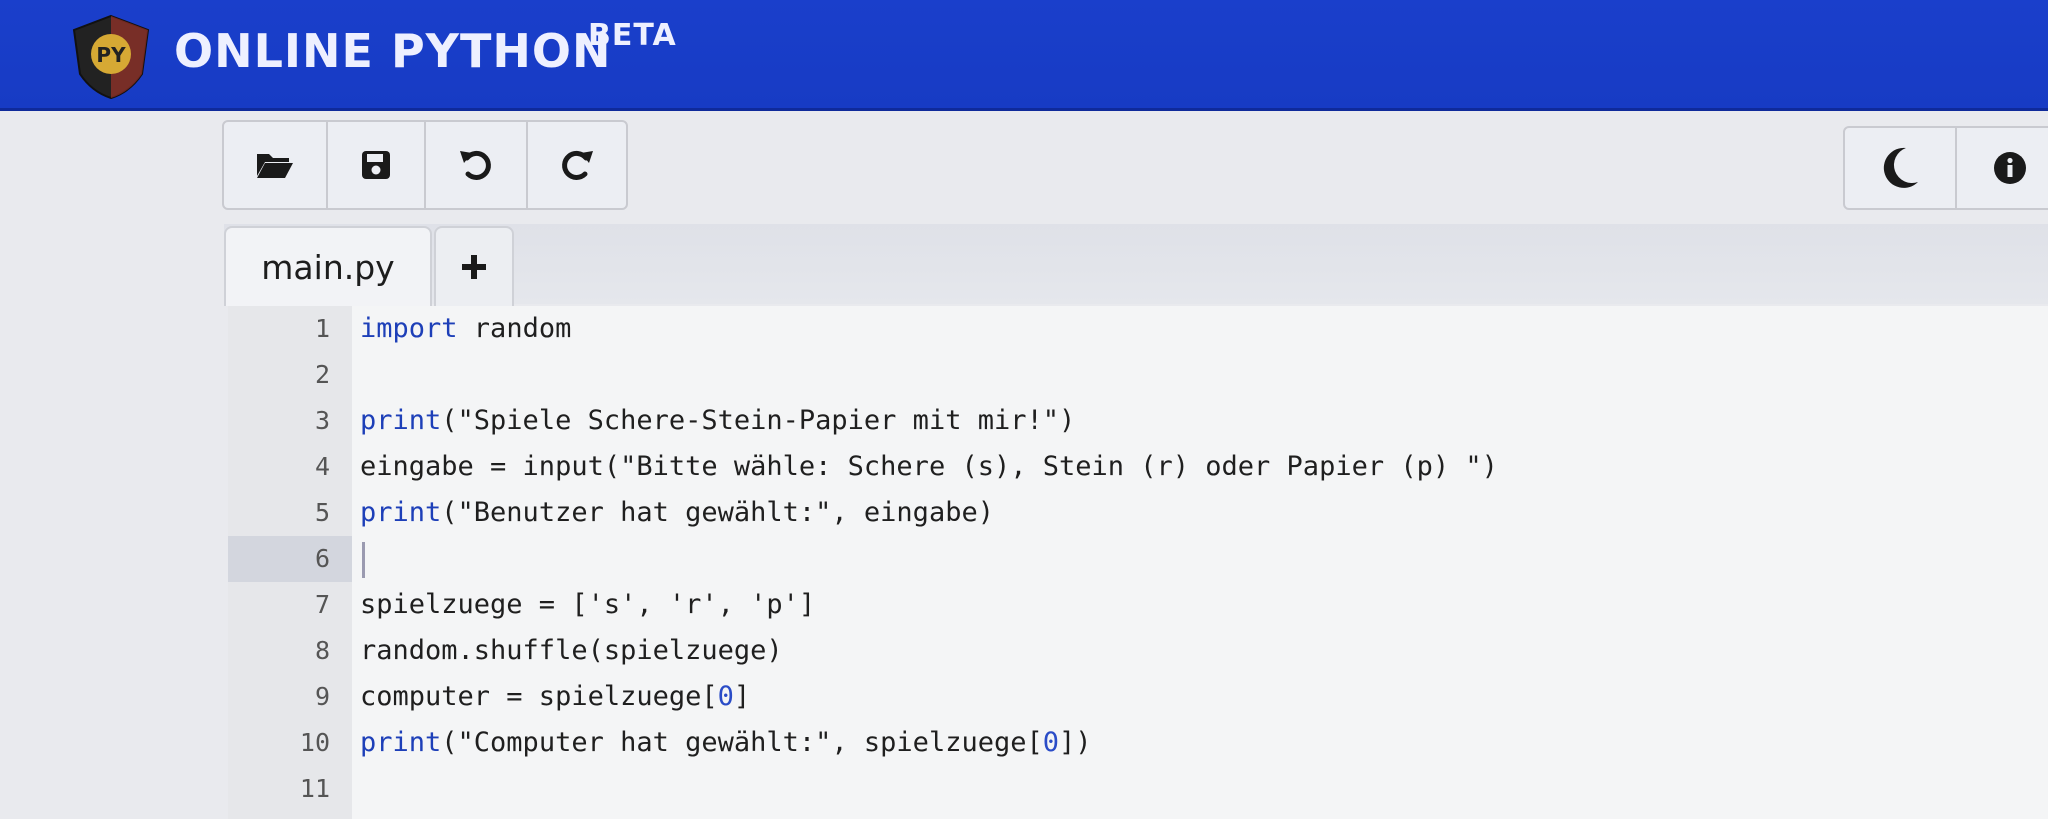 Image resolution: width=2048 pixels, height=819 pixels. I want to click on redo-icon, so click(577, 165).